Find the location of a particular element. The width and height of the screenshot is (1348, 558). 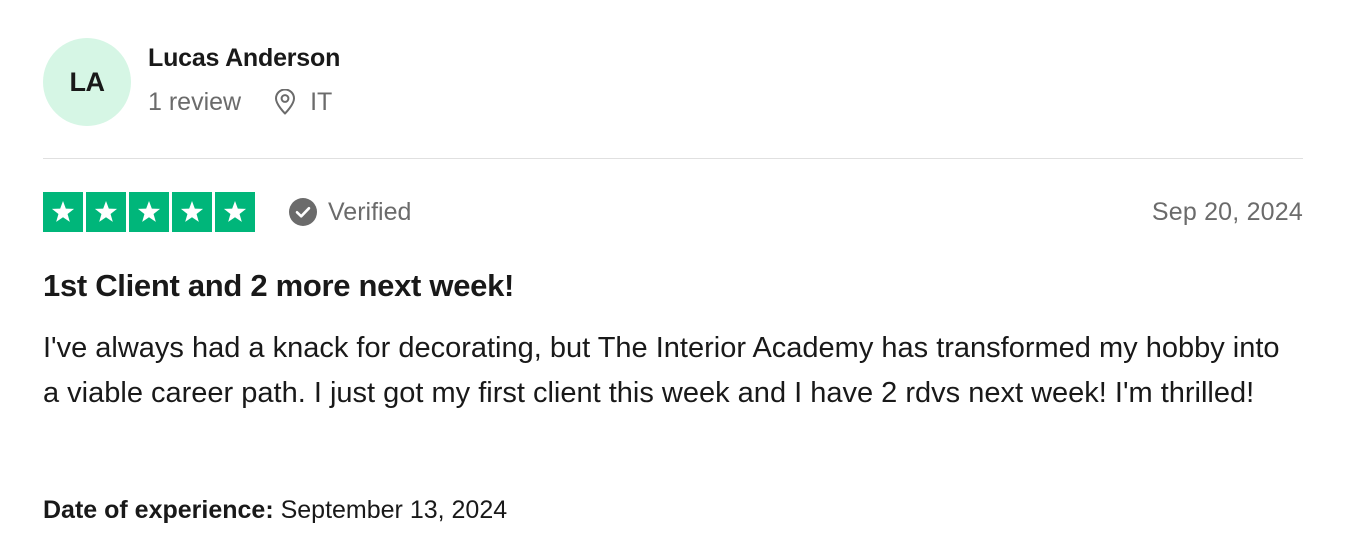

consumer-meta: 1 review IT is located at coordinates (244, 102).